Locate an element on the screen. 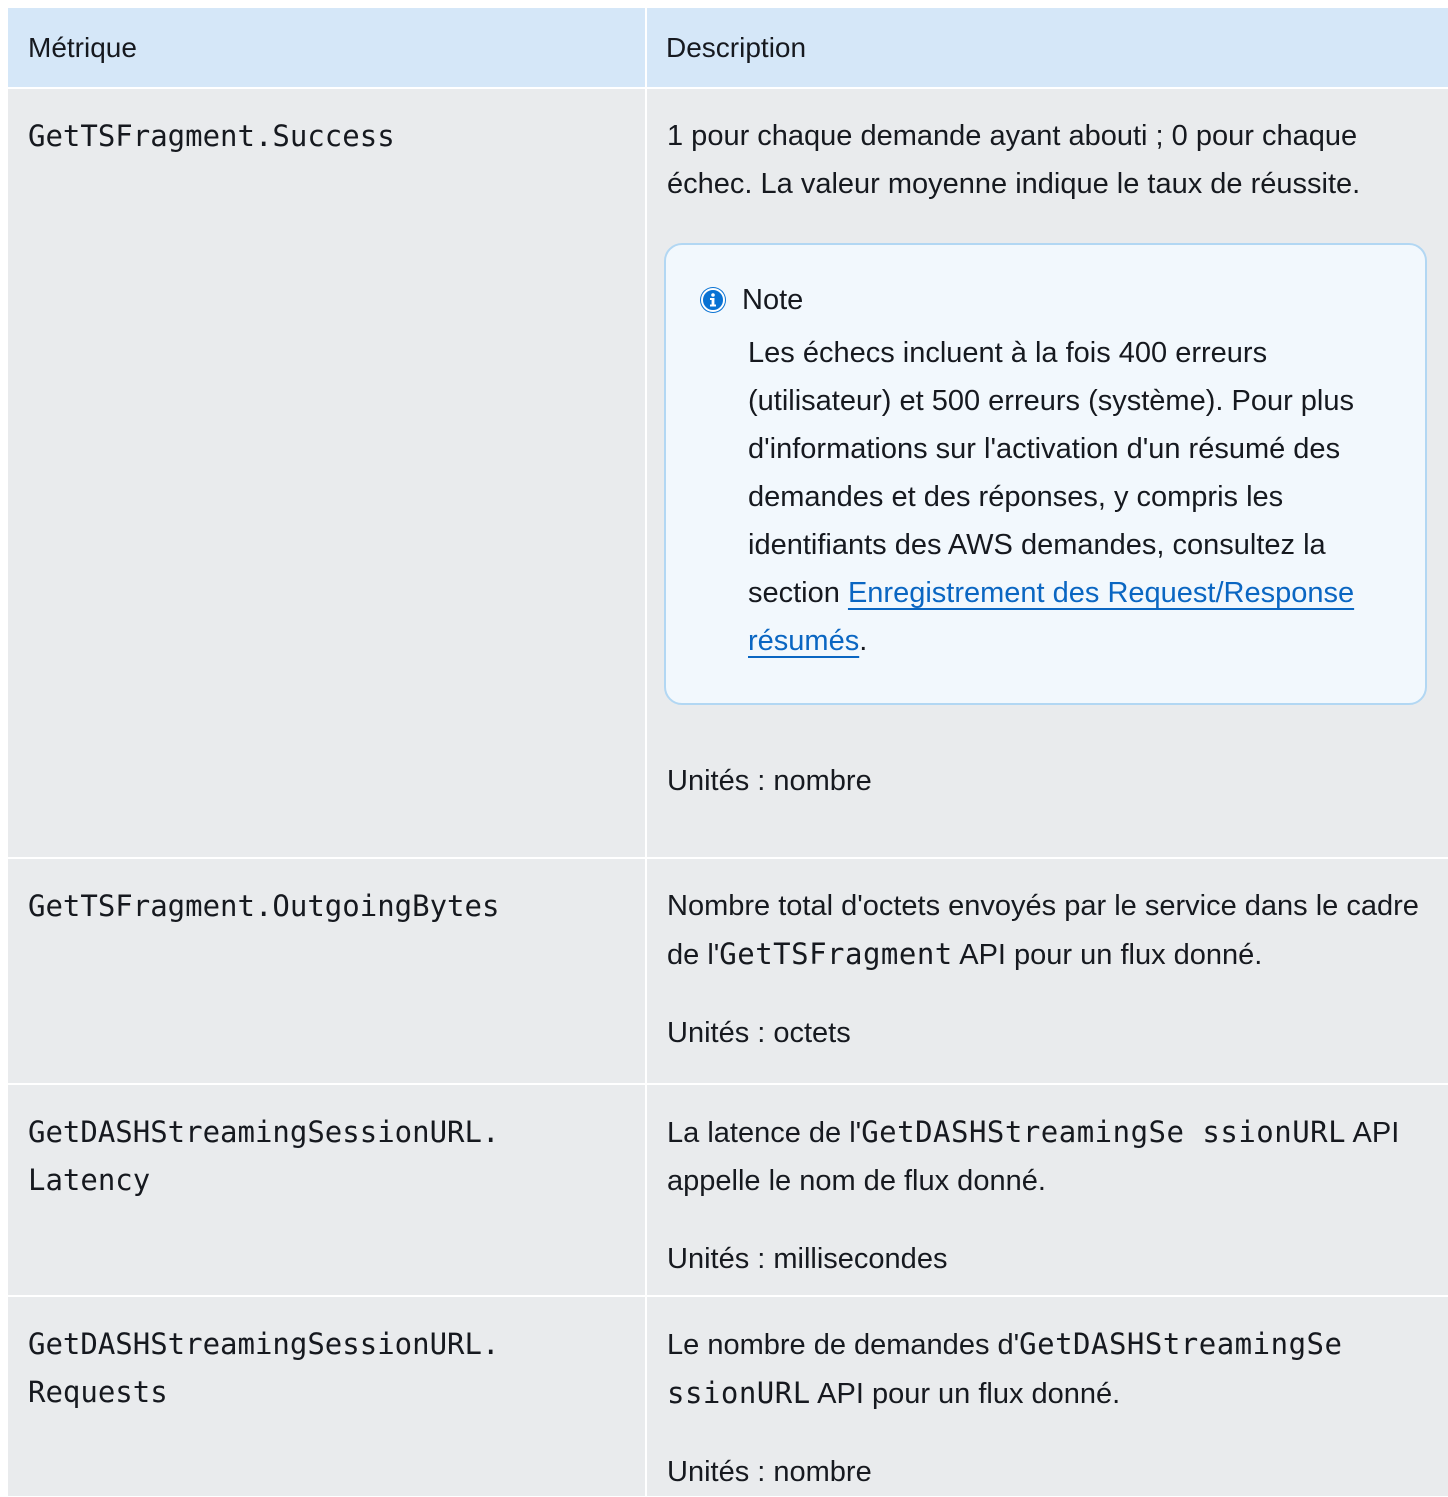 Image resolution: width=1448 pixels, height=1497 pixels. metric-cell: GetTSFragment.OutgoingBytes is located at coordinates (327, 970).